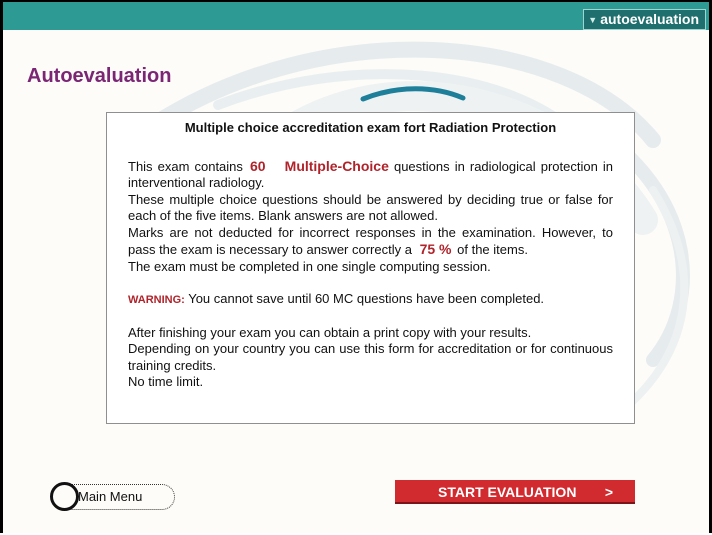 Image resolution: width=712 pixels, height=535 pixels. What do you see at coordinates (435, 249) in the screenshot?
I see `pass-percent: 75 %` at bounding box center [435, 249].